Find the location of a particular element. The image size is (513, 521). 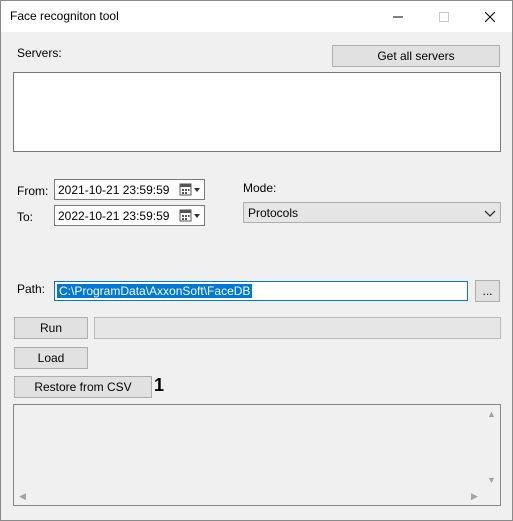

restore-from-csv-button: Restore from CSV is located at coordinates (83, 387).